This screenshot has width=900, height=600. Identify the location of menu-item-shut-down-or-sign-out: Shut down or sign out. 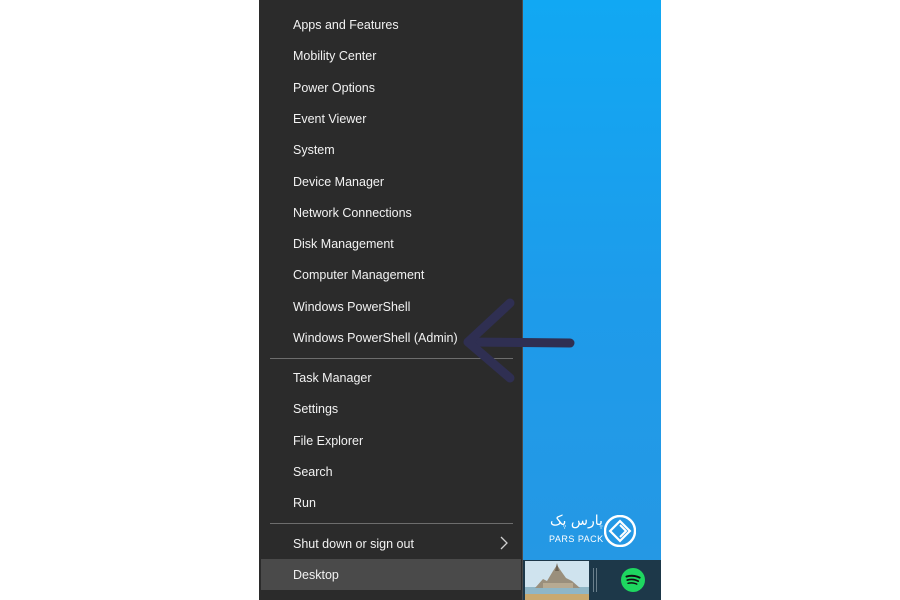
(391, 543).